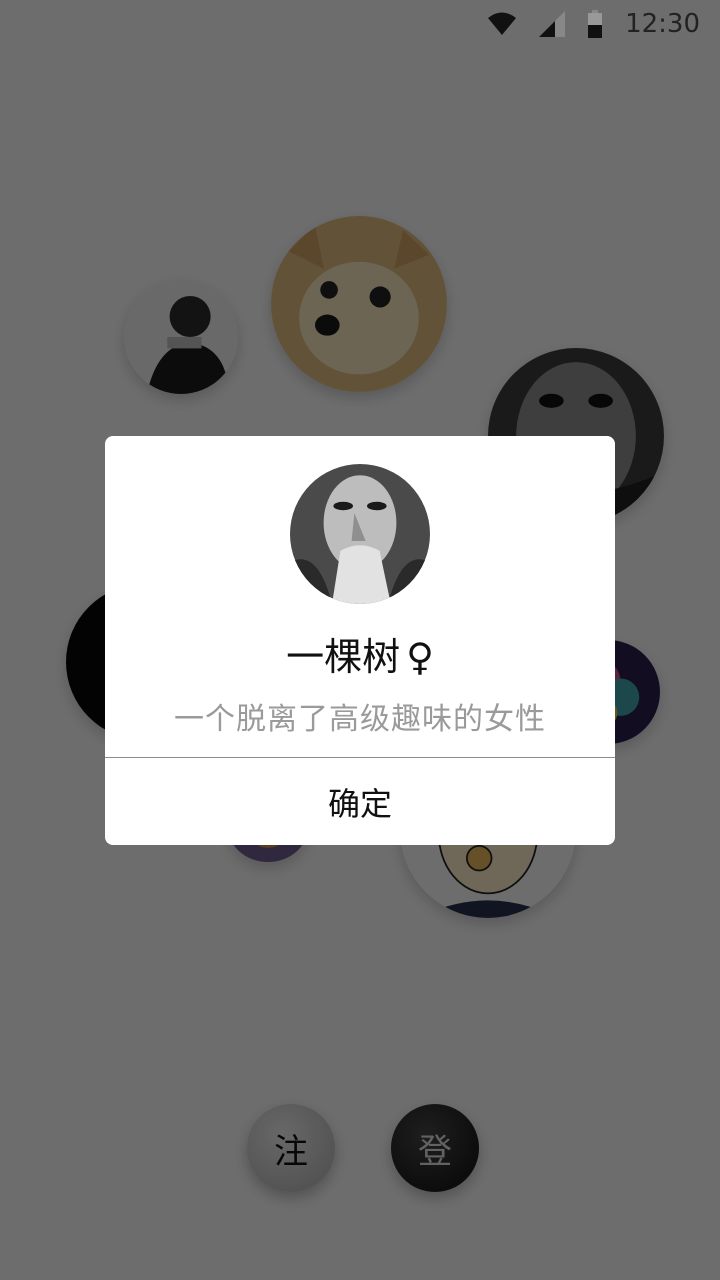 The image size is (720, 1280). I want to click on clock: 12:30, so click(662, 24).